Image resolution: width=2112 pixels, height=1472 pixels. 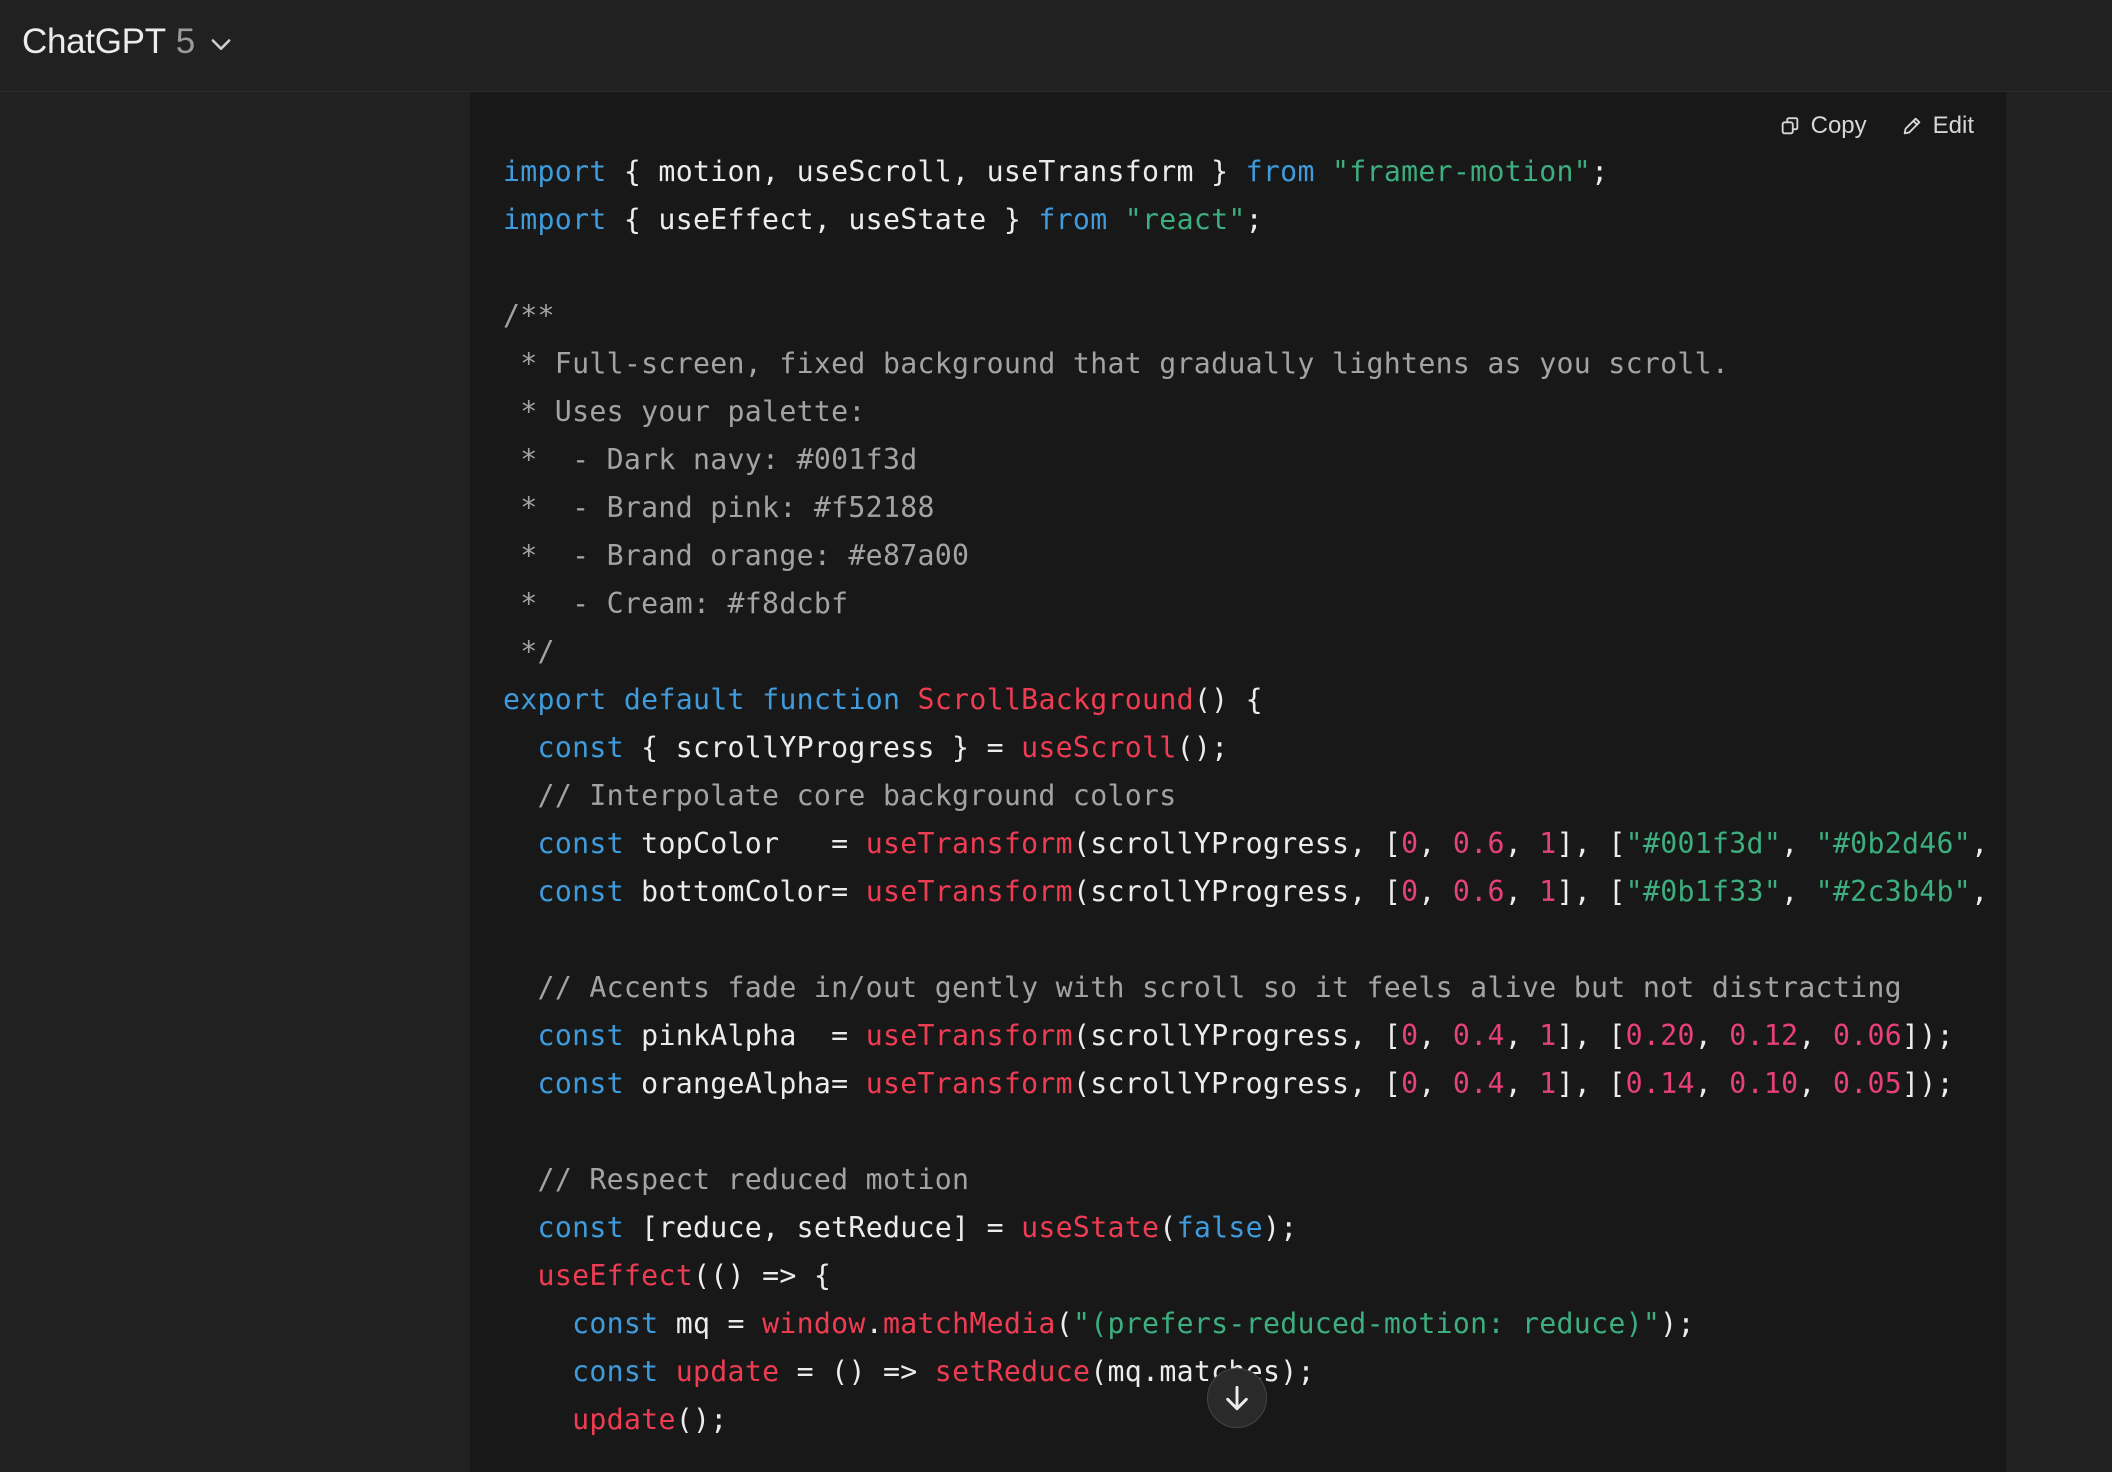 What do you see at coordinates (1254, 508) in the screenshot?
I see `code-line: * - Brand pink: #f52188` at bounding box center [1254, 508].